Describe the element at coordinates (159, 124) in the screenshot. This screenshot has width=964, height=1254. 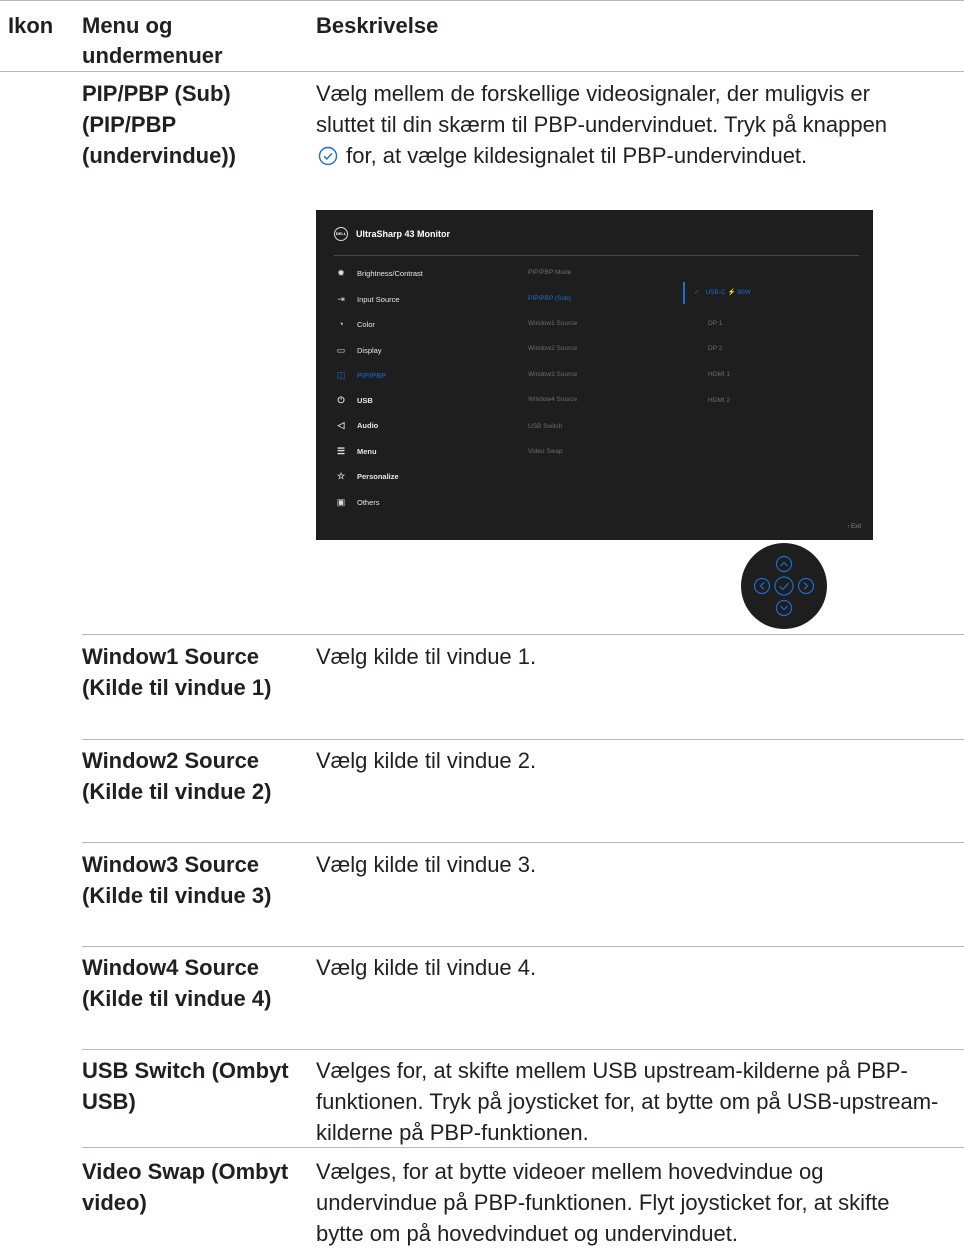
I see `row-menu: PIP/PBP (Sub) (PIP/PBP (undervindue))` at that location.